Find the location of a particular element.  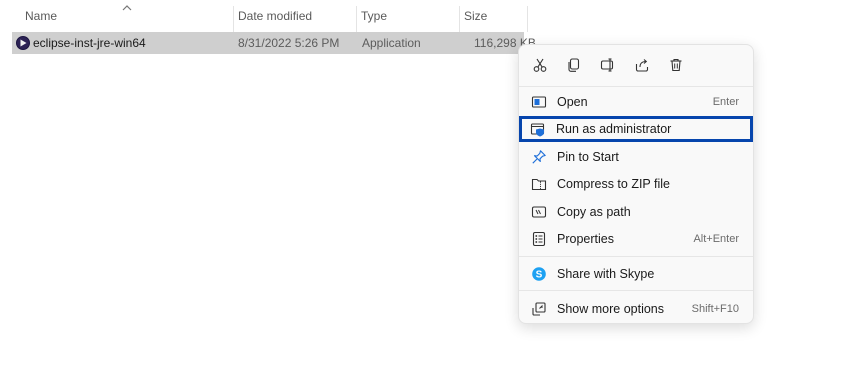

share-button is located at coordinates (642, 65).